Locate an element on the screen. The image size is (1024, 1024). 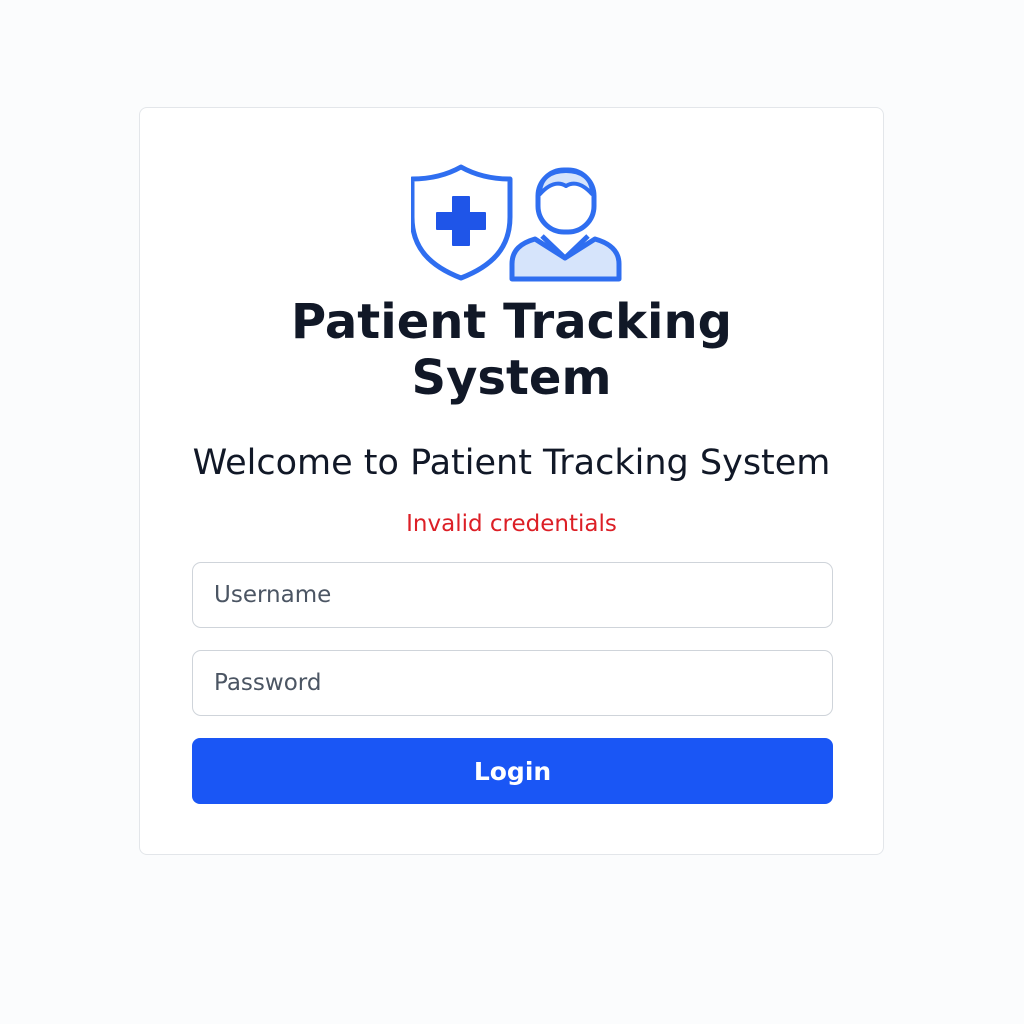
login-button: Login is located at coordinates (512, 771).